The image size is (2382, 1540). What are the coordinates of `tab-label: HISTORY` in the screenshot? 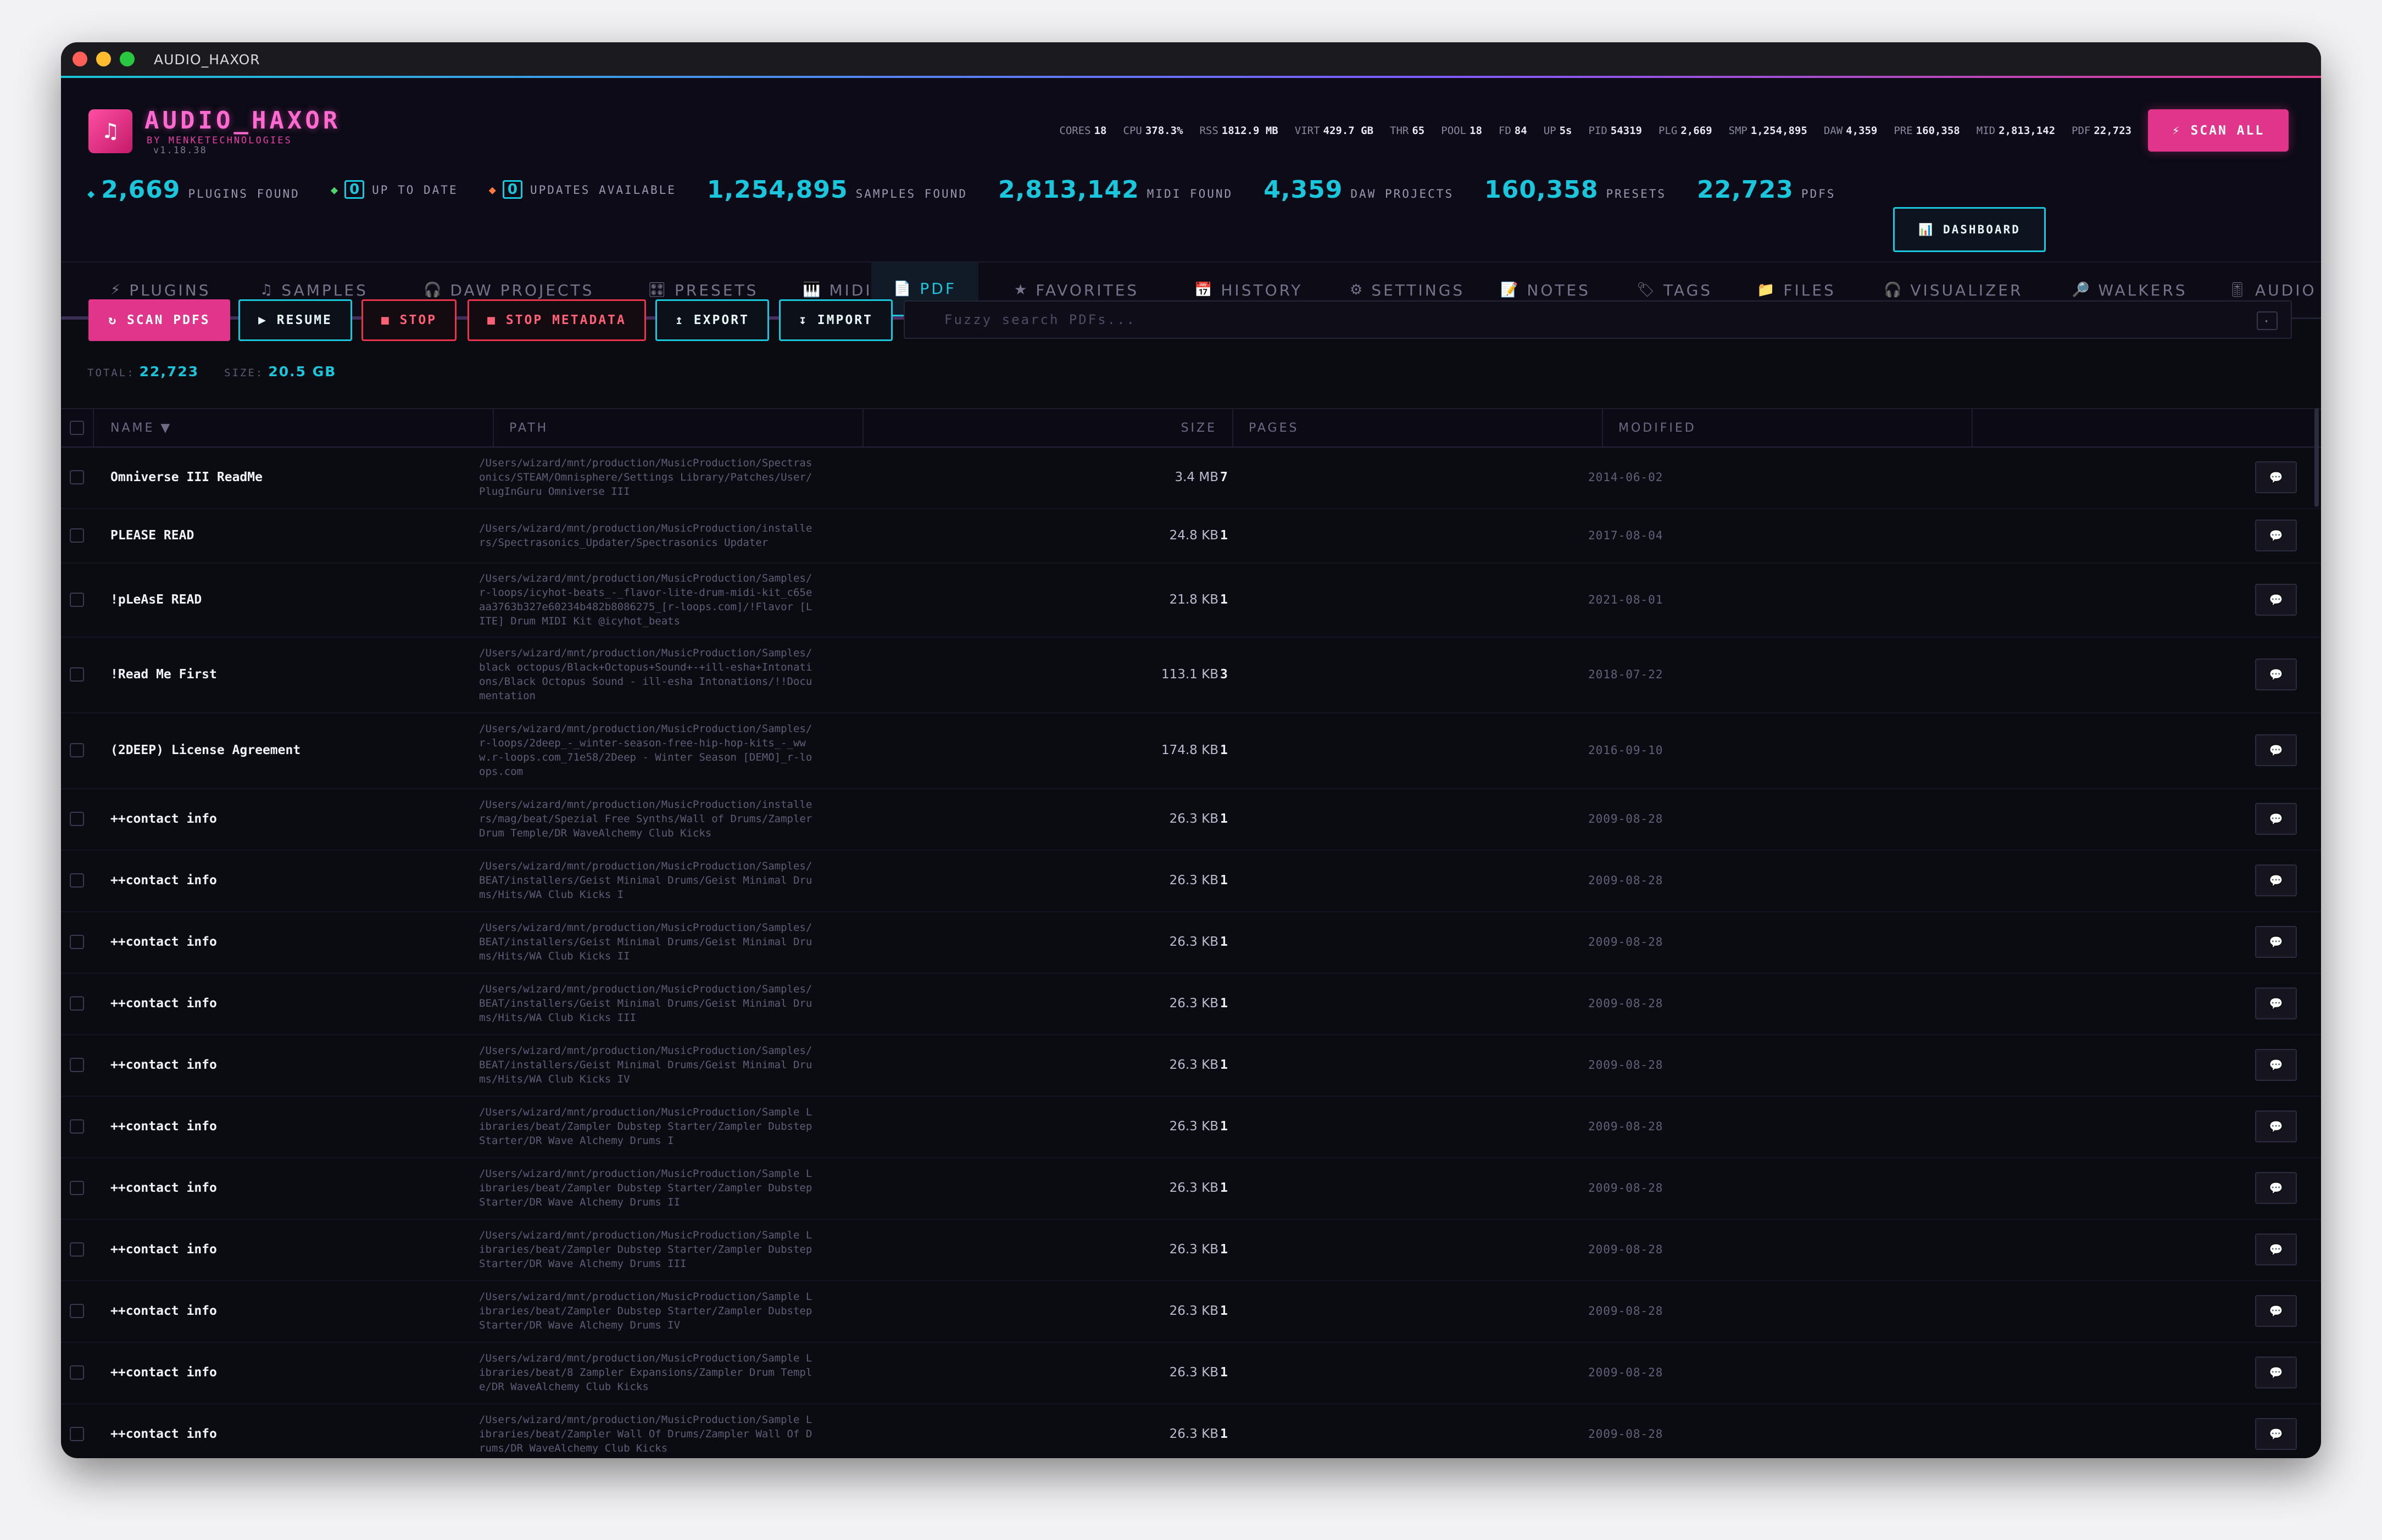 It's located at (1262, 290).